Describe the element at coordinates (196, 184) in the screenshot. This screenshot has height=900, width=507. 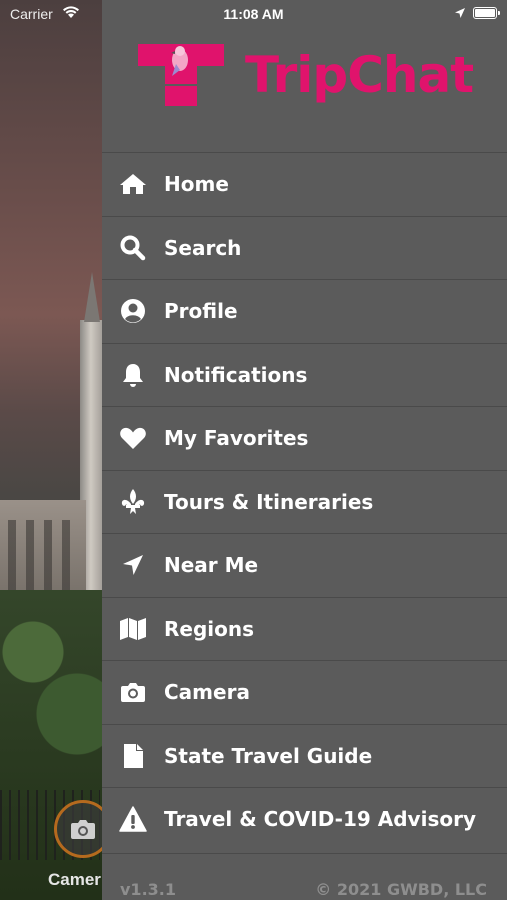
I see `menu-item-label: Home` at that location.